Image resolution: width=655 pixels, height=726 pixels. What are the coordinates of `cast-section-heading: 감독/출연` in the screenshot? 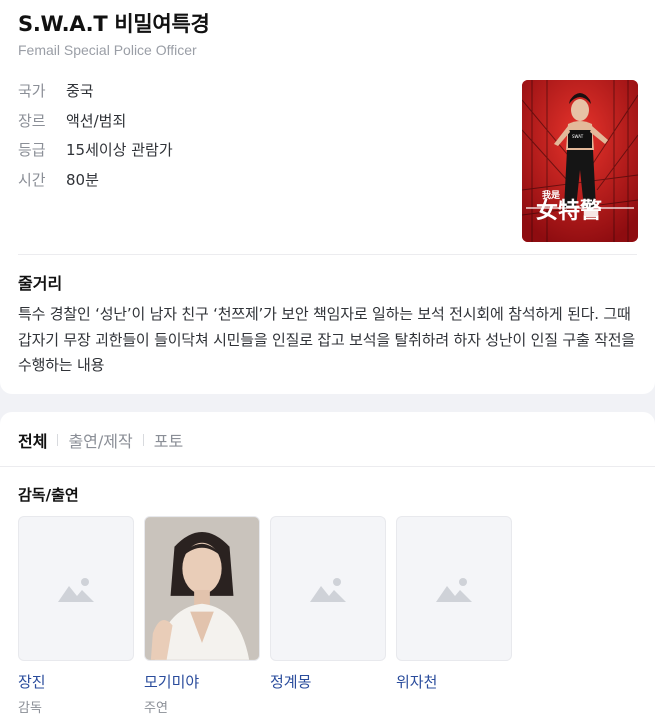 It's located at (48, 495).